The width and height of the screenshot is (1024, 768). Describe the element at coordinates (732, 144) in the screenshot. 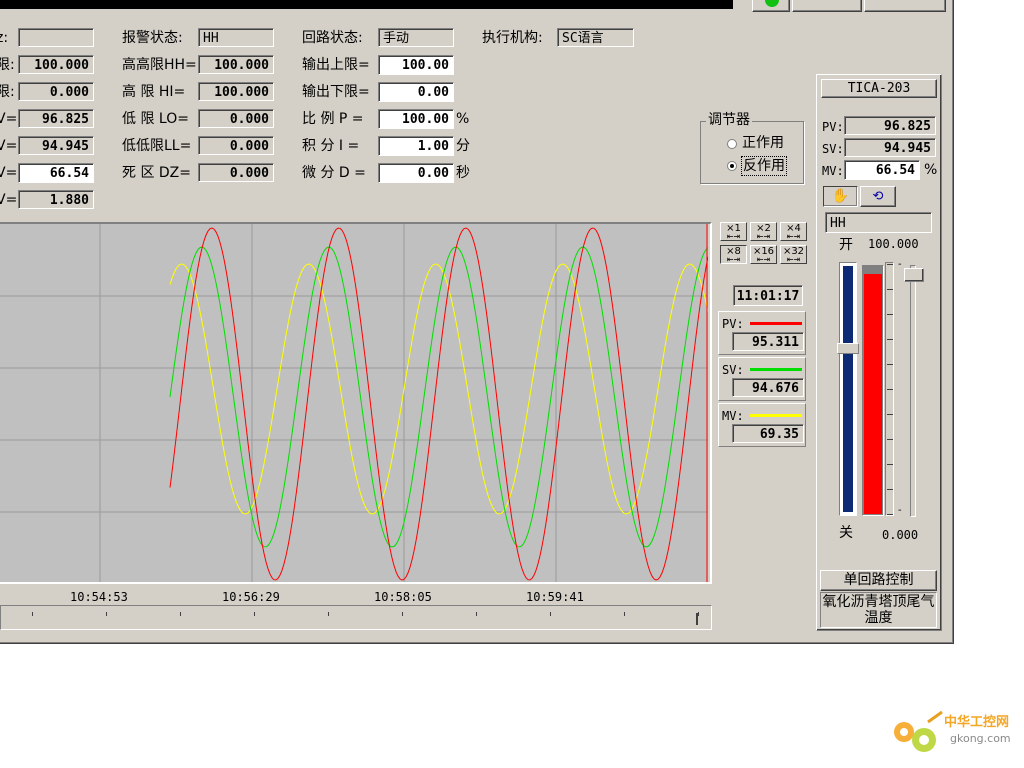

I see `direct-action-radio` at that location.